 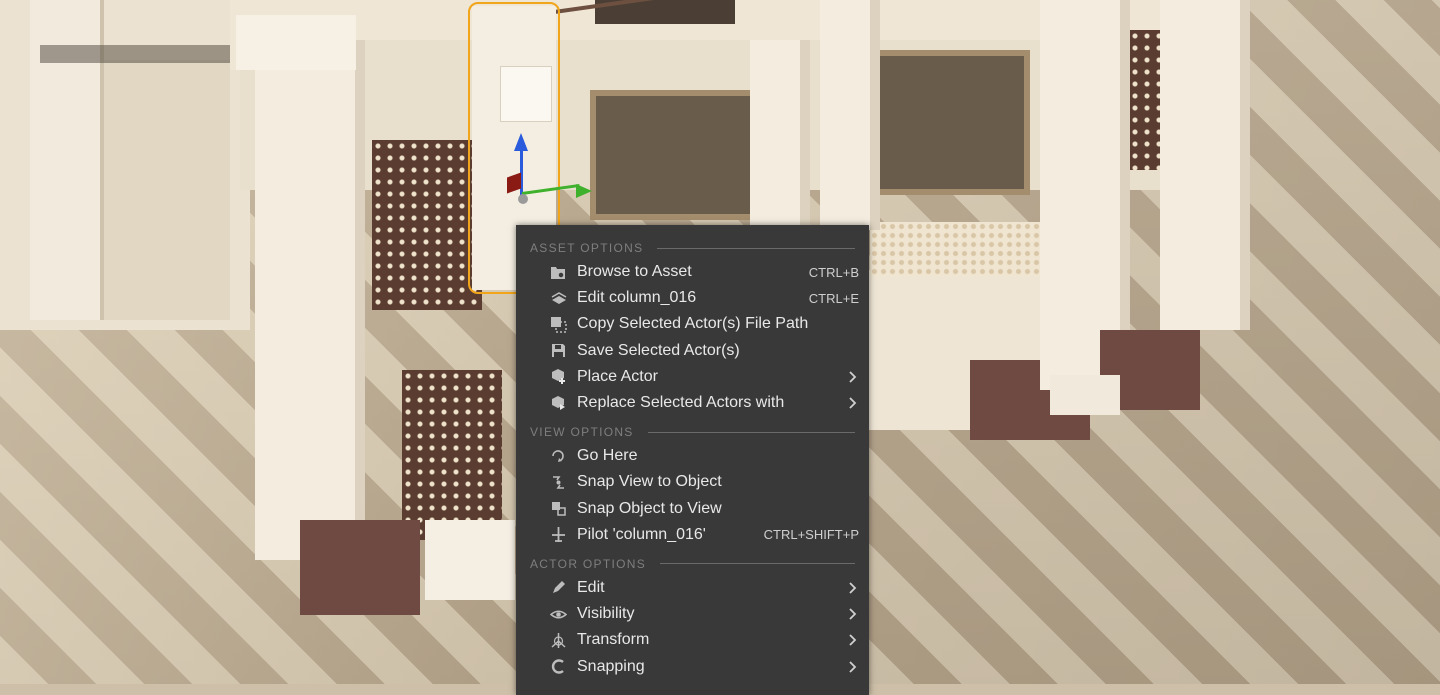 I want to click on menu-item-label: Edit column_016, so click(x=637, y=298).